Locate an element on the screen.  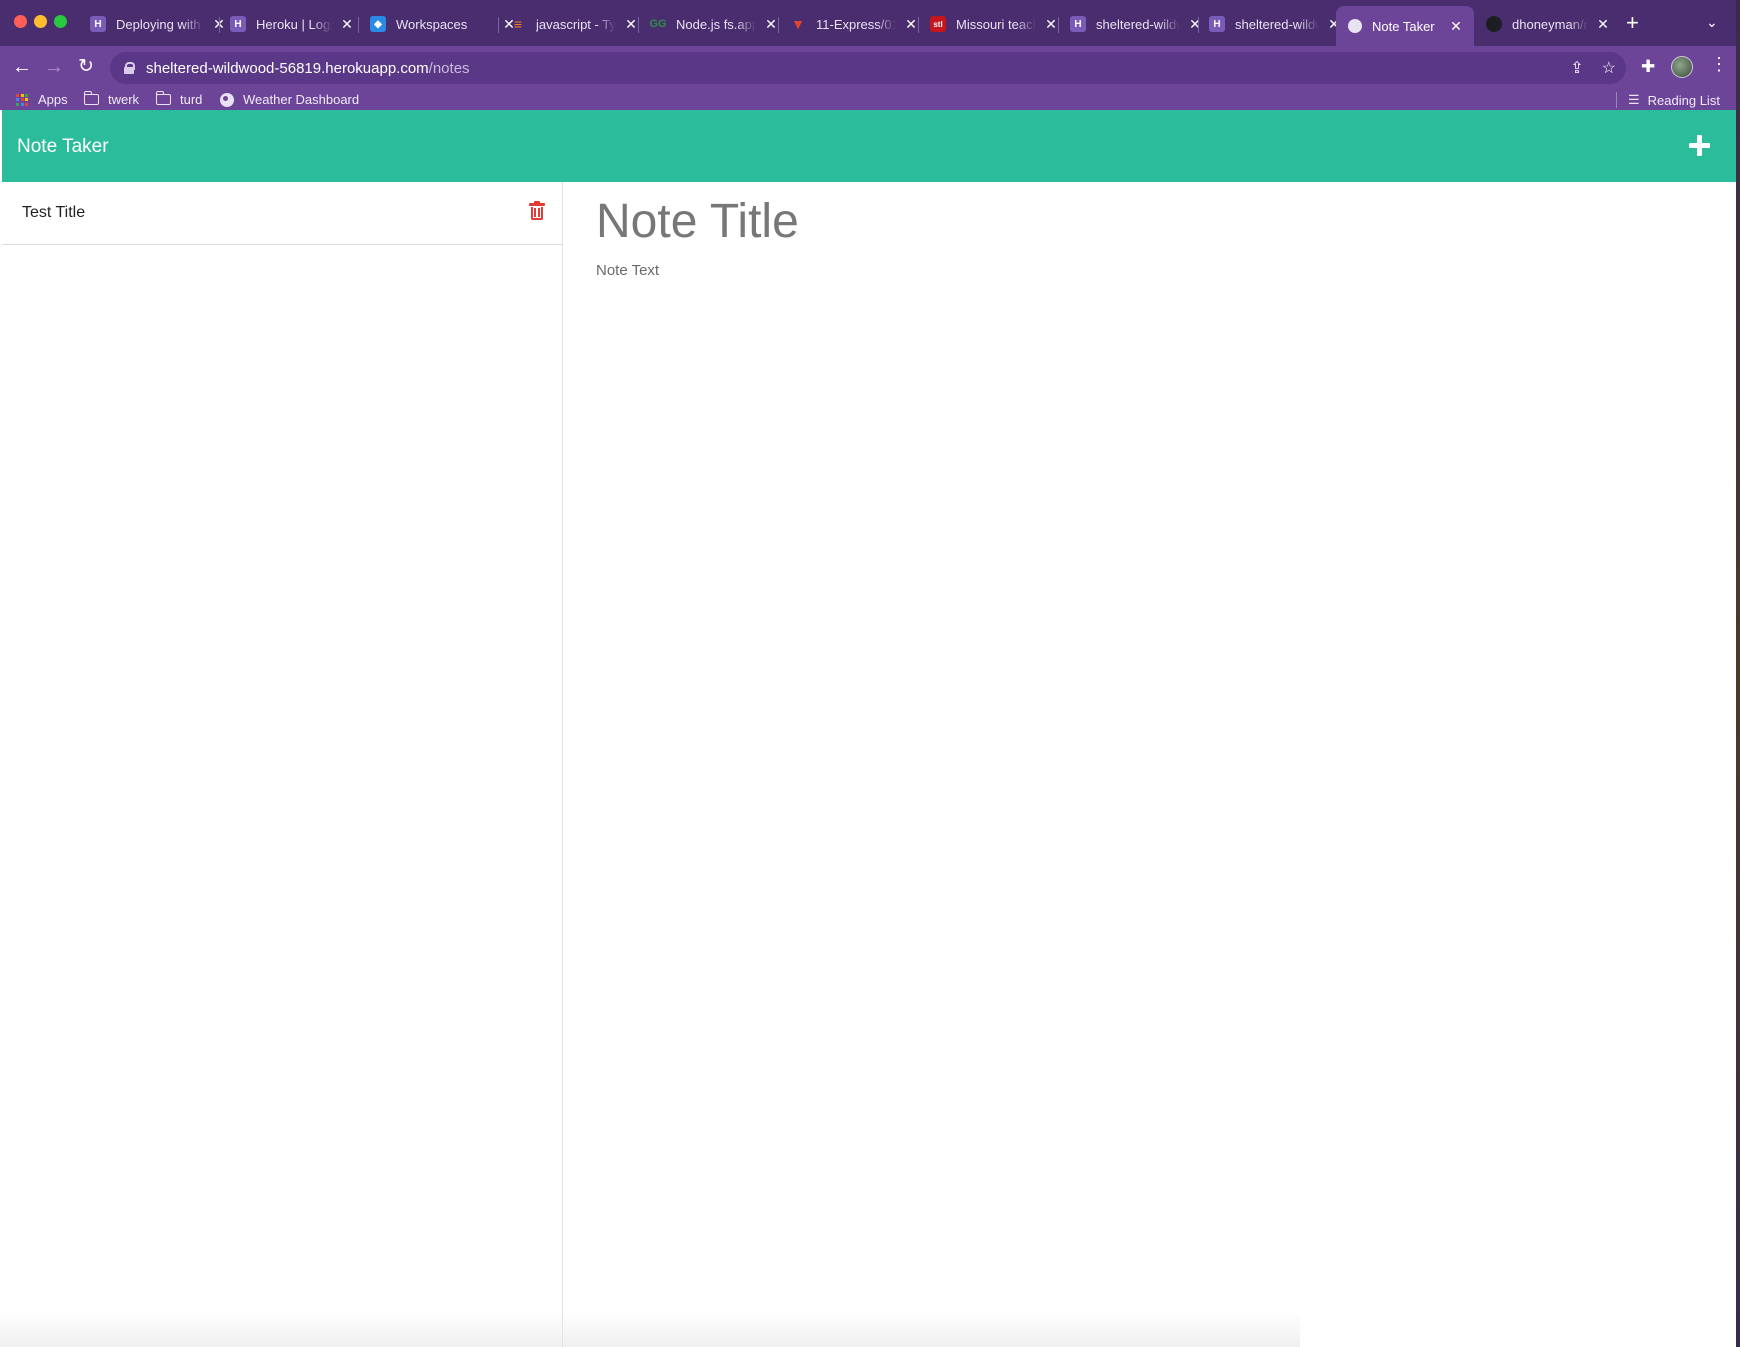
minimize-window-button is located at coordinates (40, 21).